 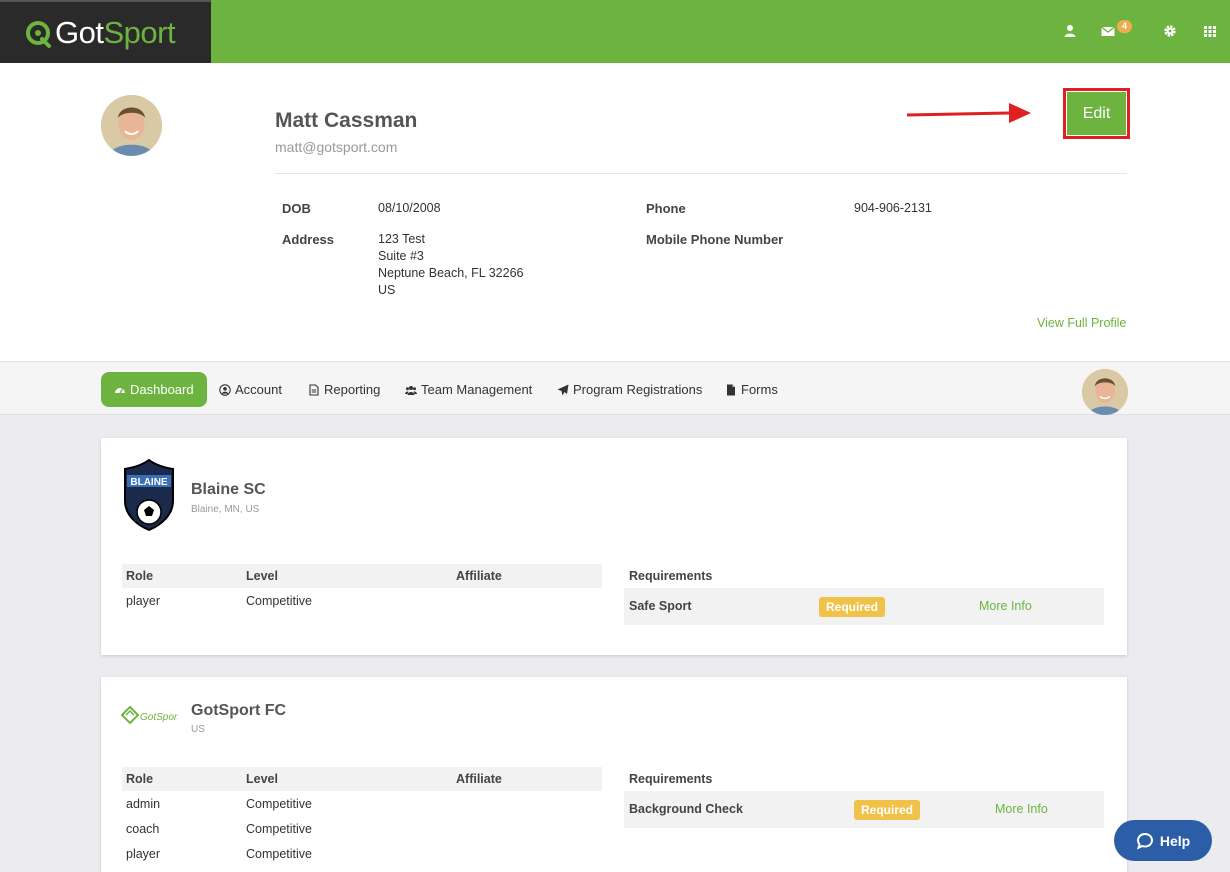 I want to click on address-line: US, so click(x=387, y=290).